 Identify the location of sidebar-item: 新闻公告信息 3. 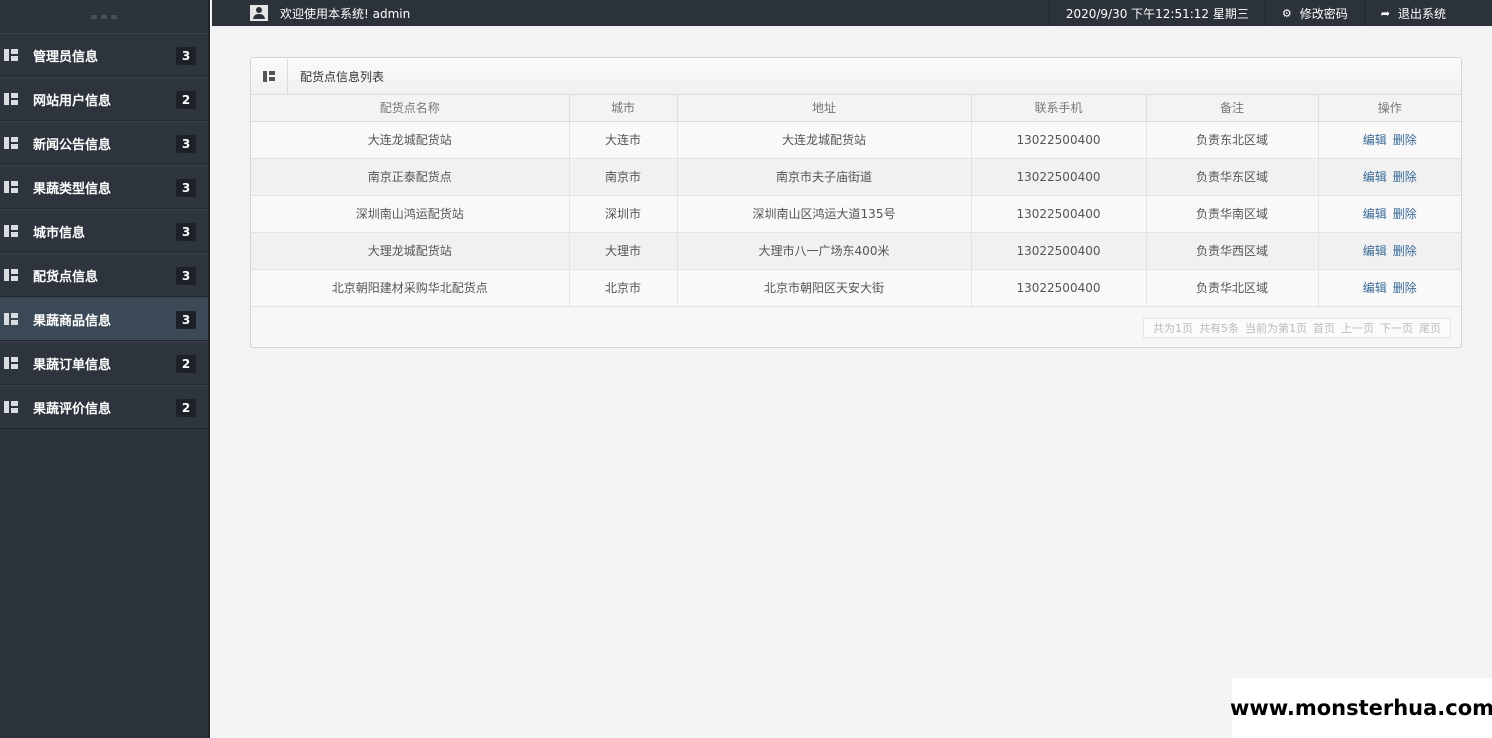
(104, 143).